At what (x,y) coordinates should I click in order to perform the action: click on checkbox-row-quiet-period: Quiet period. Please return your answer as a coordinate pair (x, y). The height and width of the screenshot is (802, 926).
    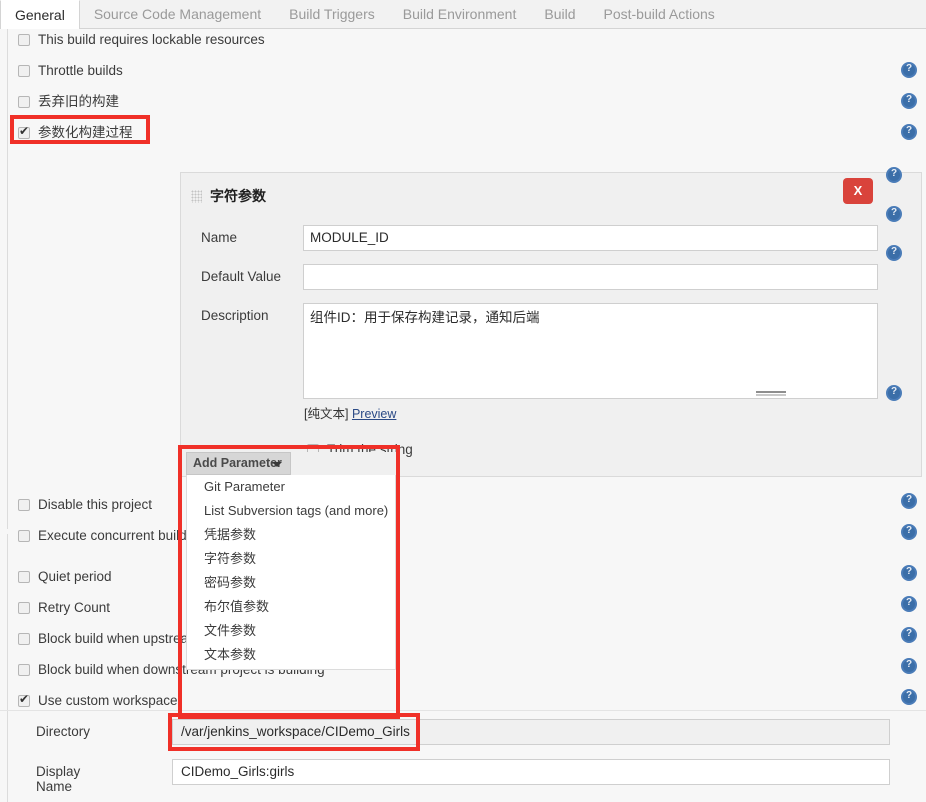
    Looking at the image, I should click on (65, 577).